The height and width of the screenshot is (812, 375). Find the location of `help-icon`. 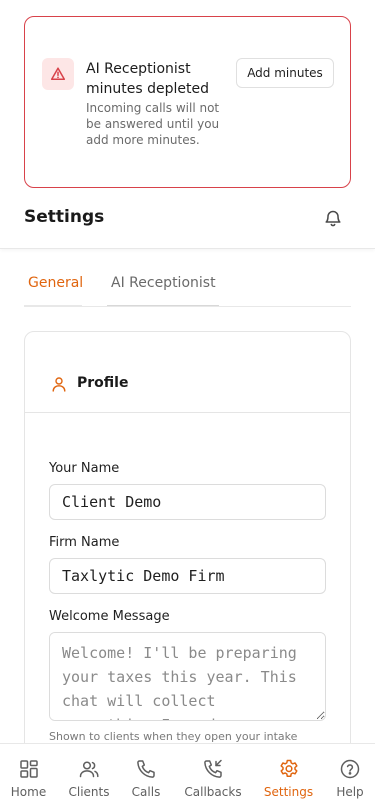

help-icon is located at coordinates (350, 769).